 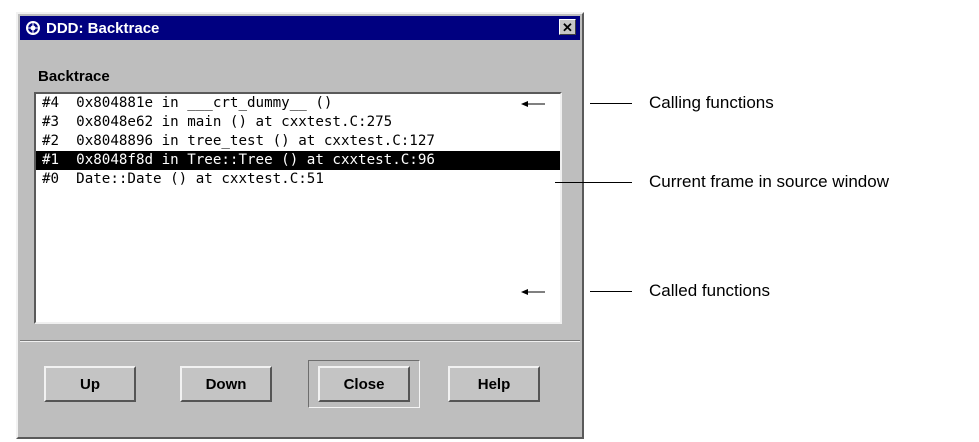 I want to click on callout-current-frame: Current frame in source window, so click(x=769, y=181).